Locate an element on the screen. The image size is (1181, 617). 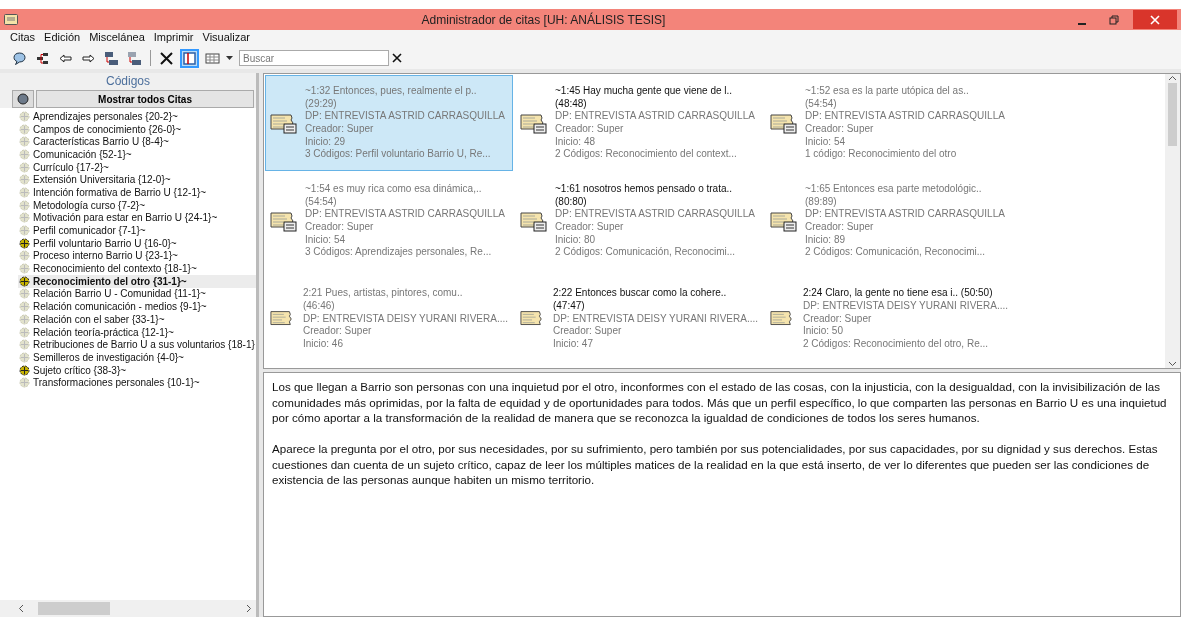
quote-title: ~1:61 nosotros hemos pensado o trata.. is located at coordinates (644, 189).